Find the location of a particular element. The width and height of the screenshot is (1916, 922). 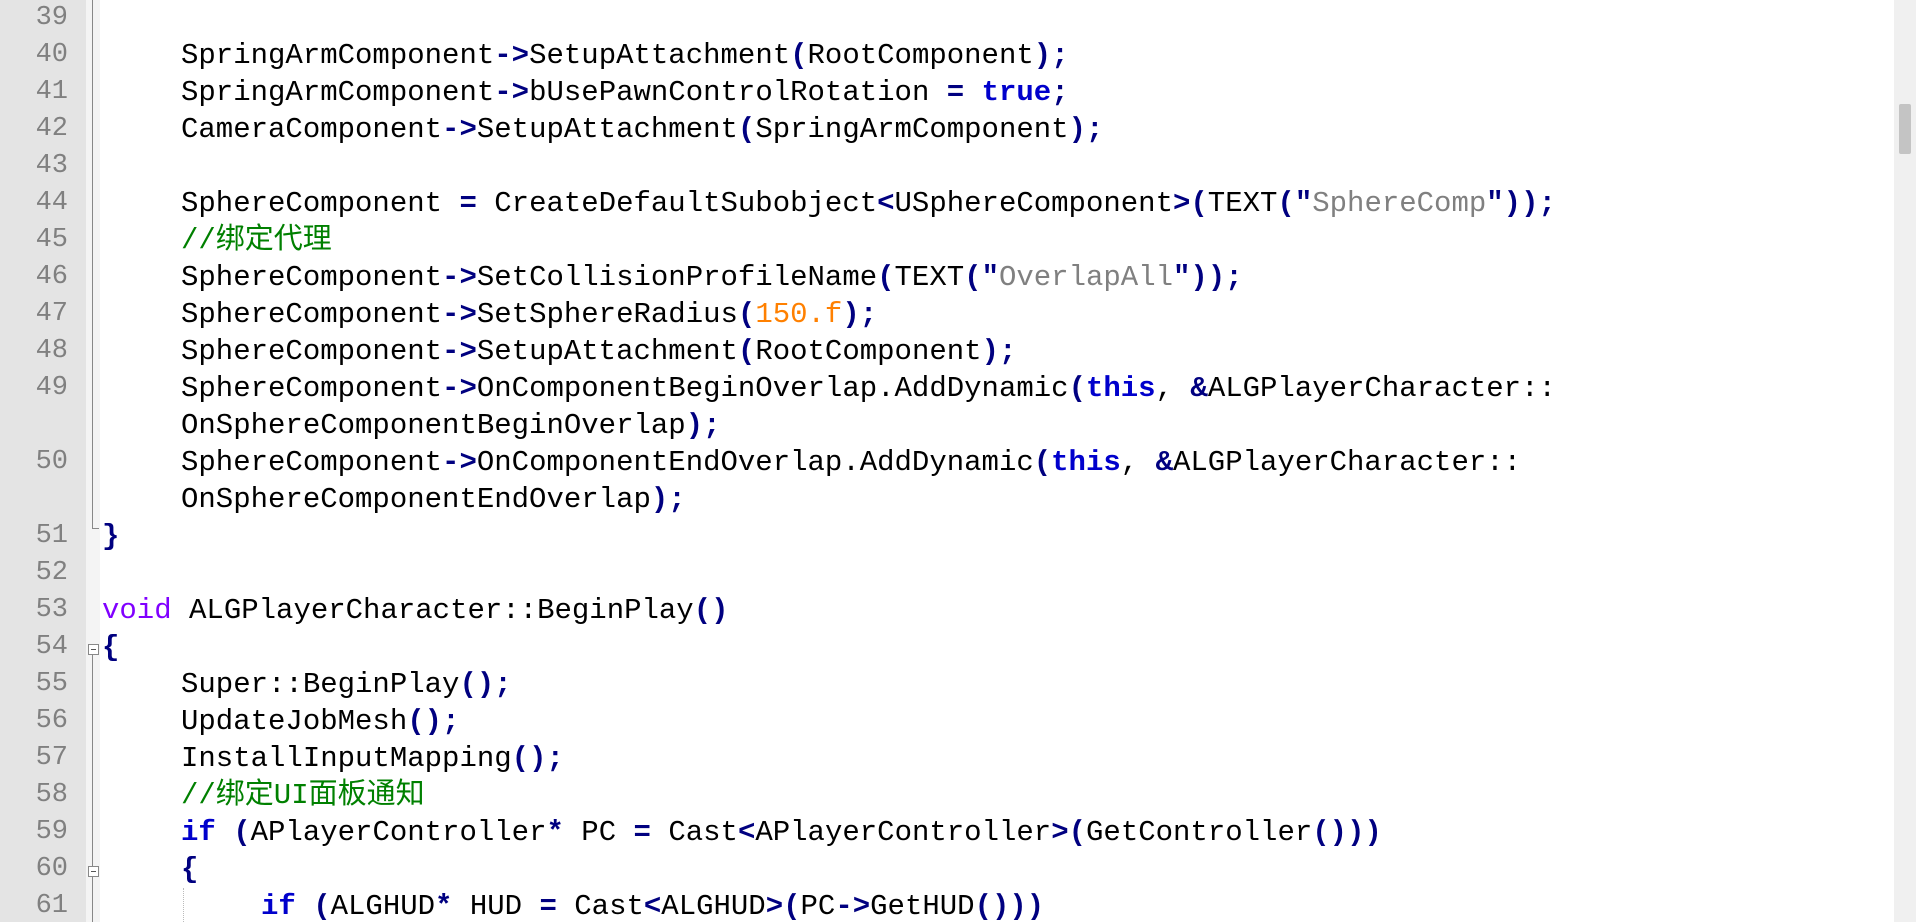

line-number: 53 is located at coordinates (51, 610).